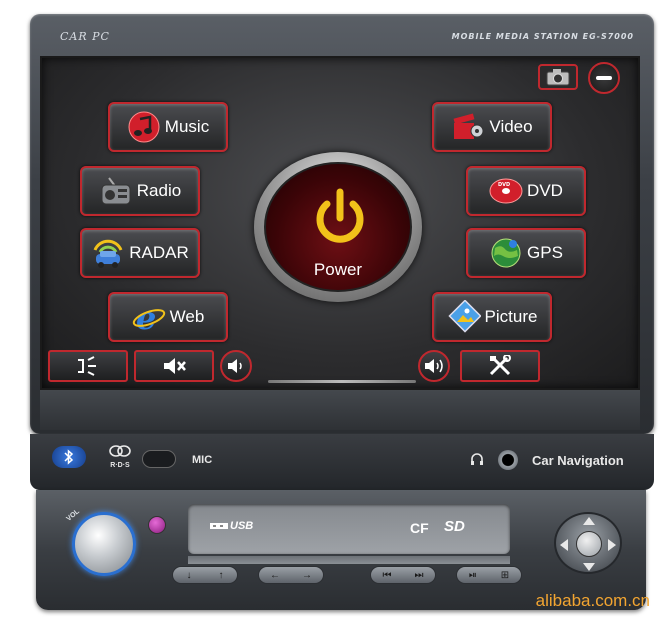 Image resolution: width=668 pixels, height=619 pixels. Describe the element at coordinates (419, 528) in the screenshot. I see `cf-label: CF` at that location.